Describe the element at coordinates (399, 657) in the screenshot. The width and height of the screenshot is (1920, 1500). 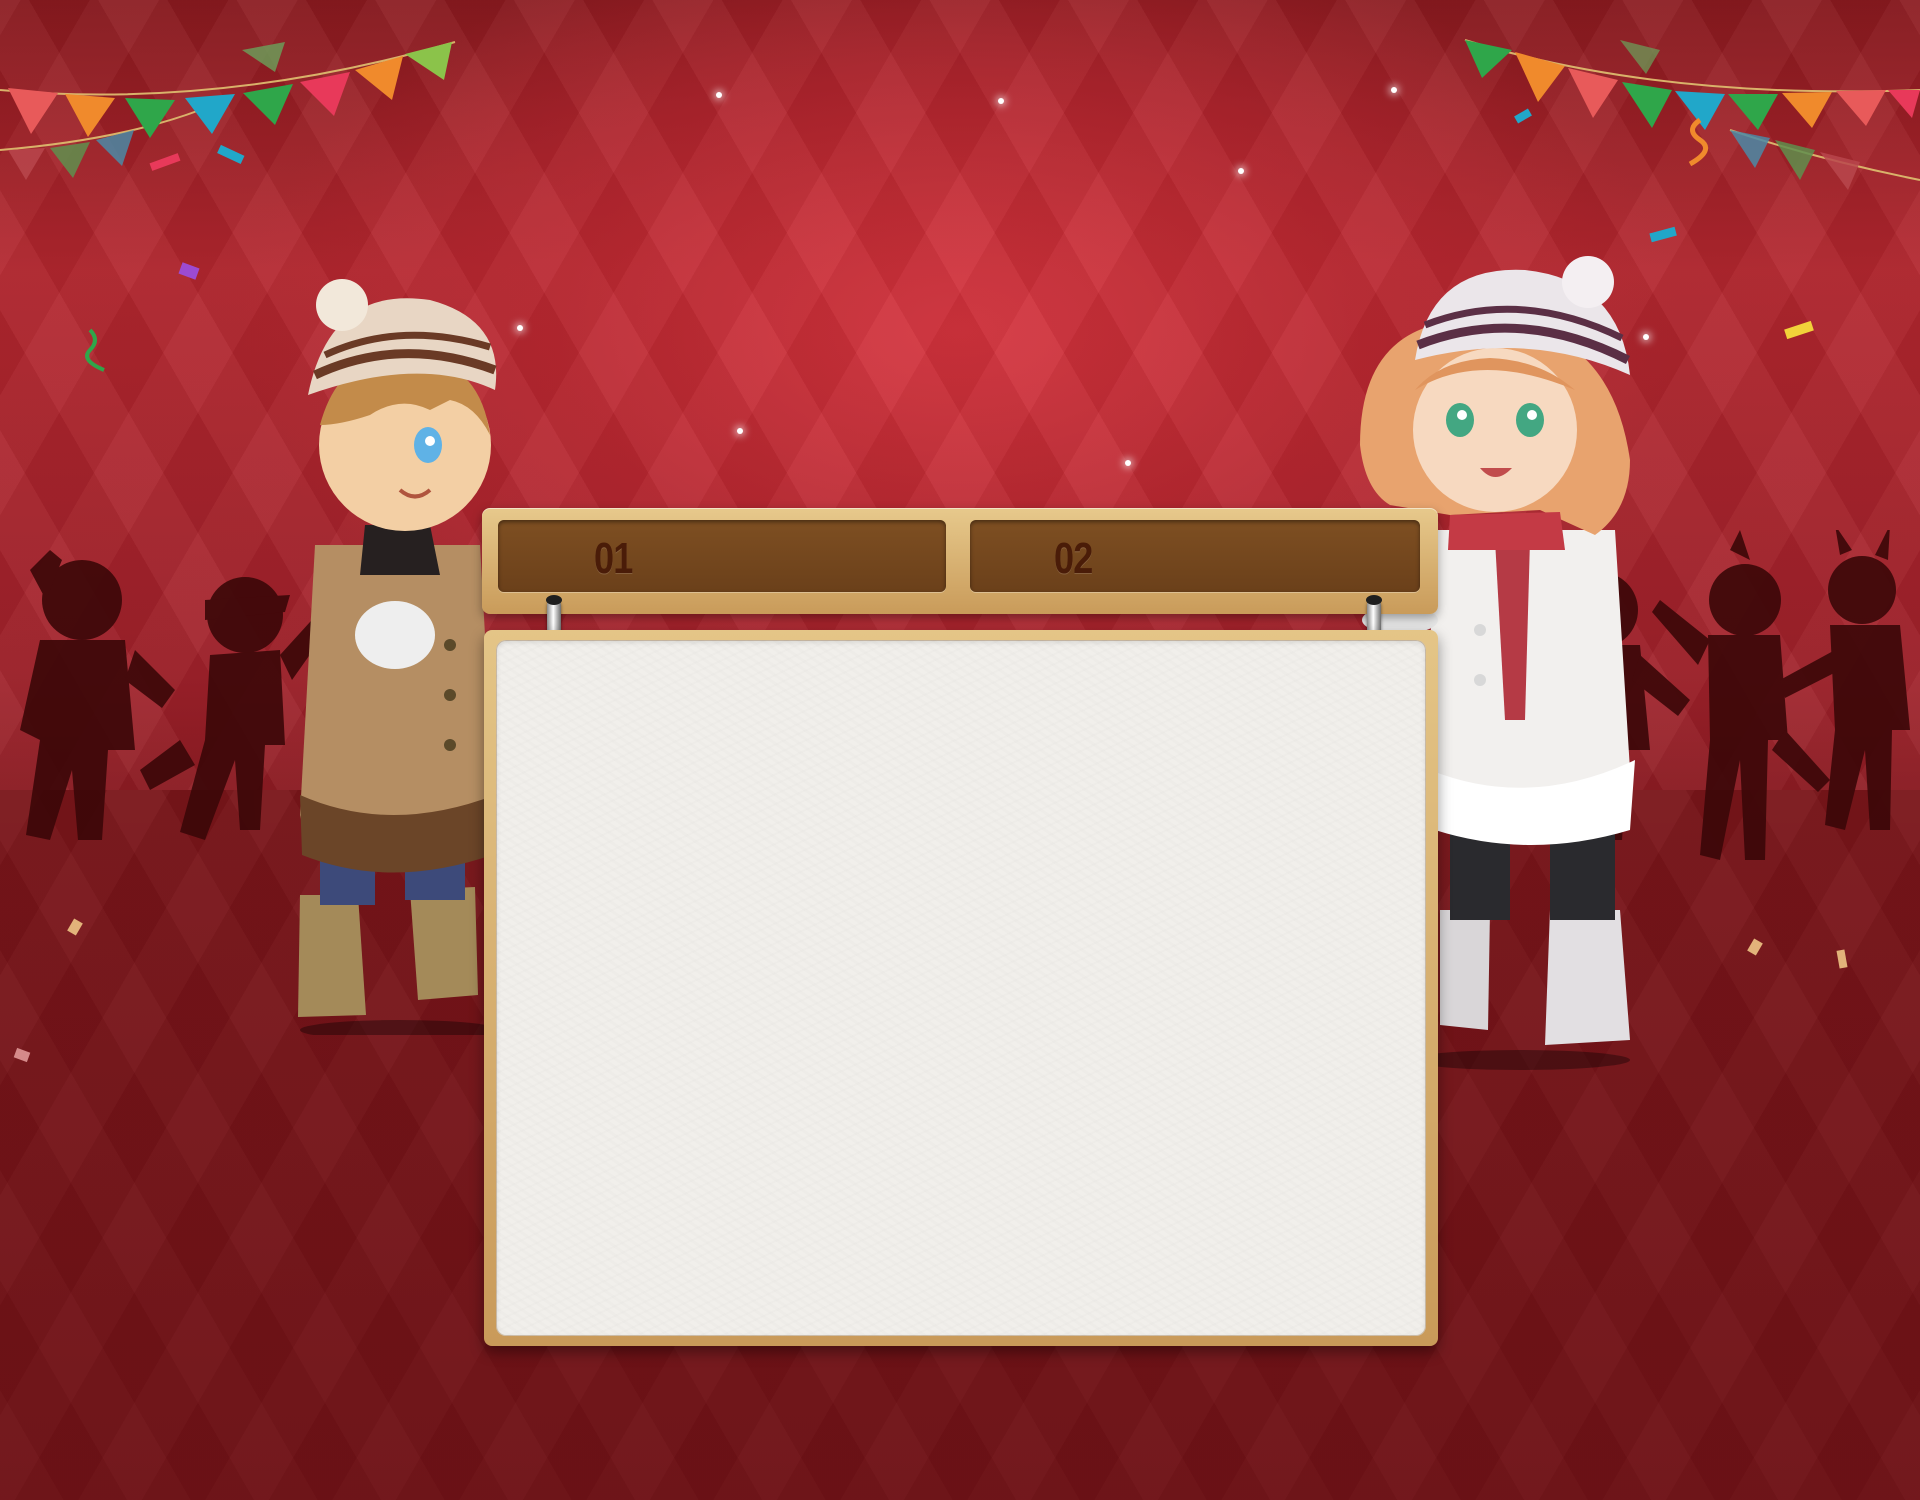
I see `boy-character-icon` at that location.